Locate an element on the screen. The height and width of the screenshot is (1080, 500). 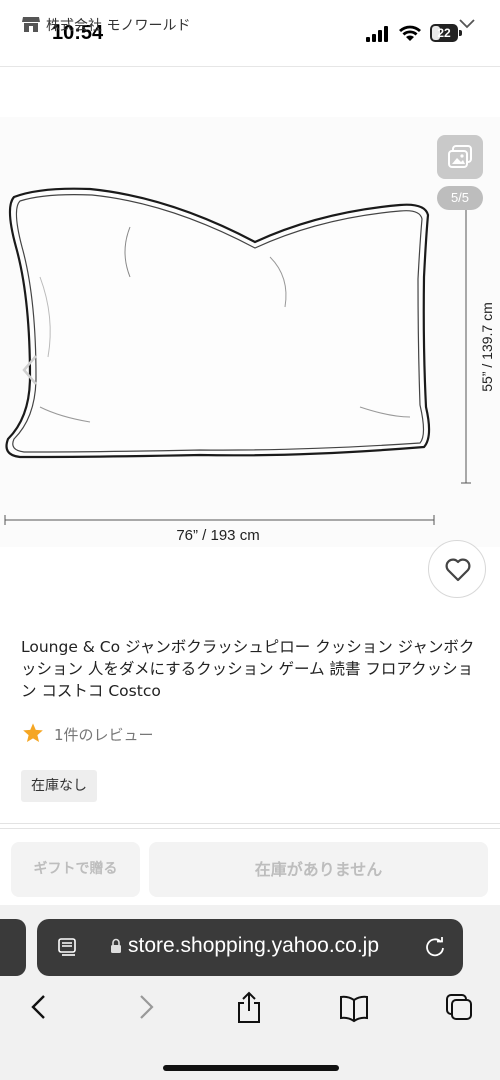
battery-level: 22 is located at coordinates (444, 33).